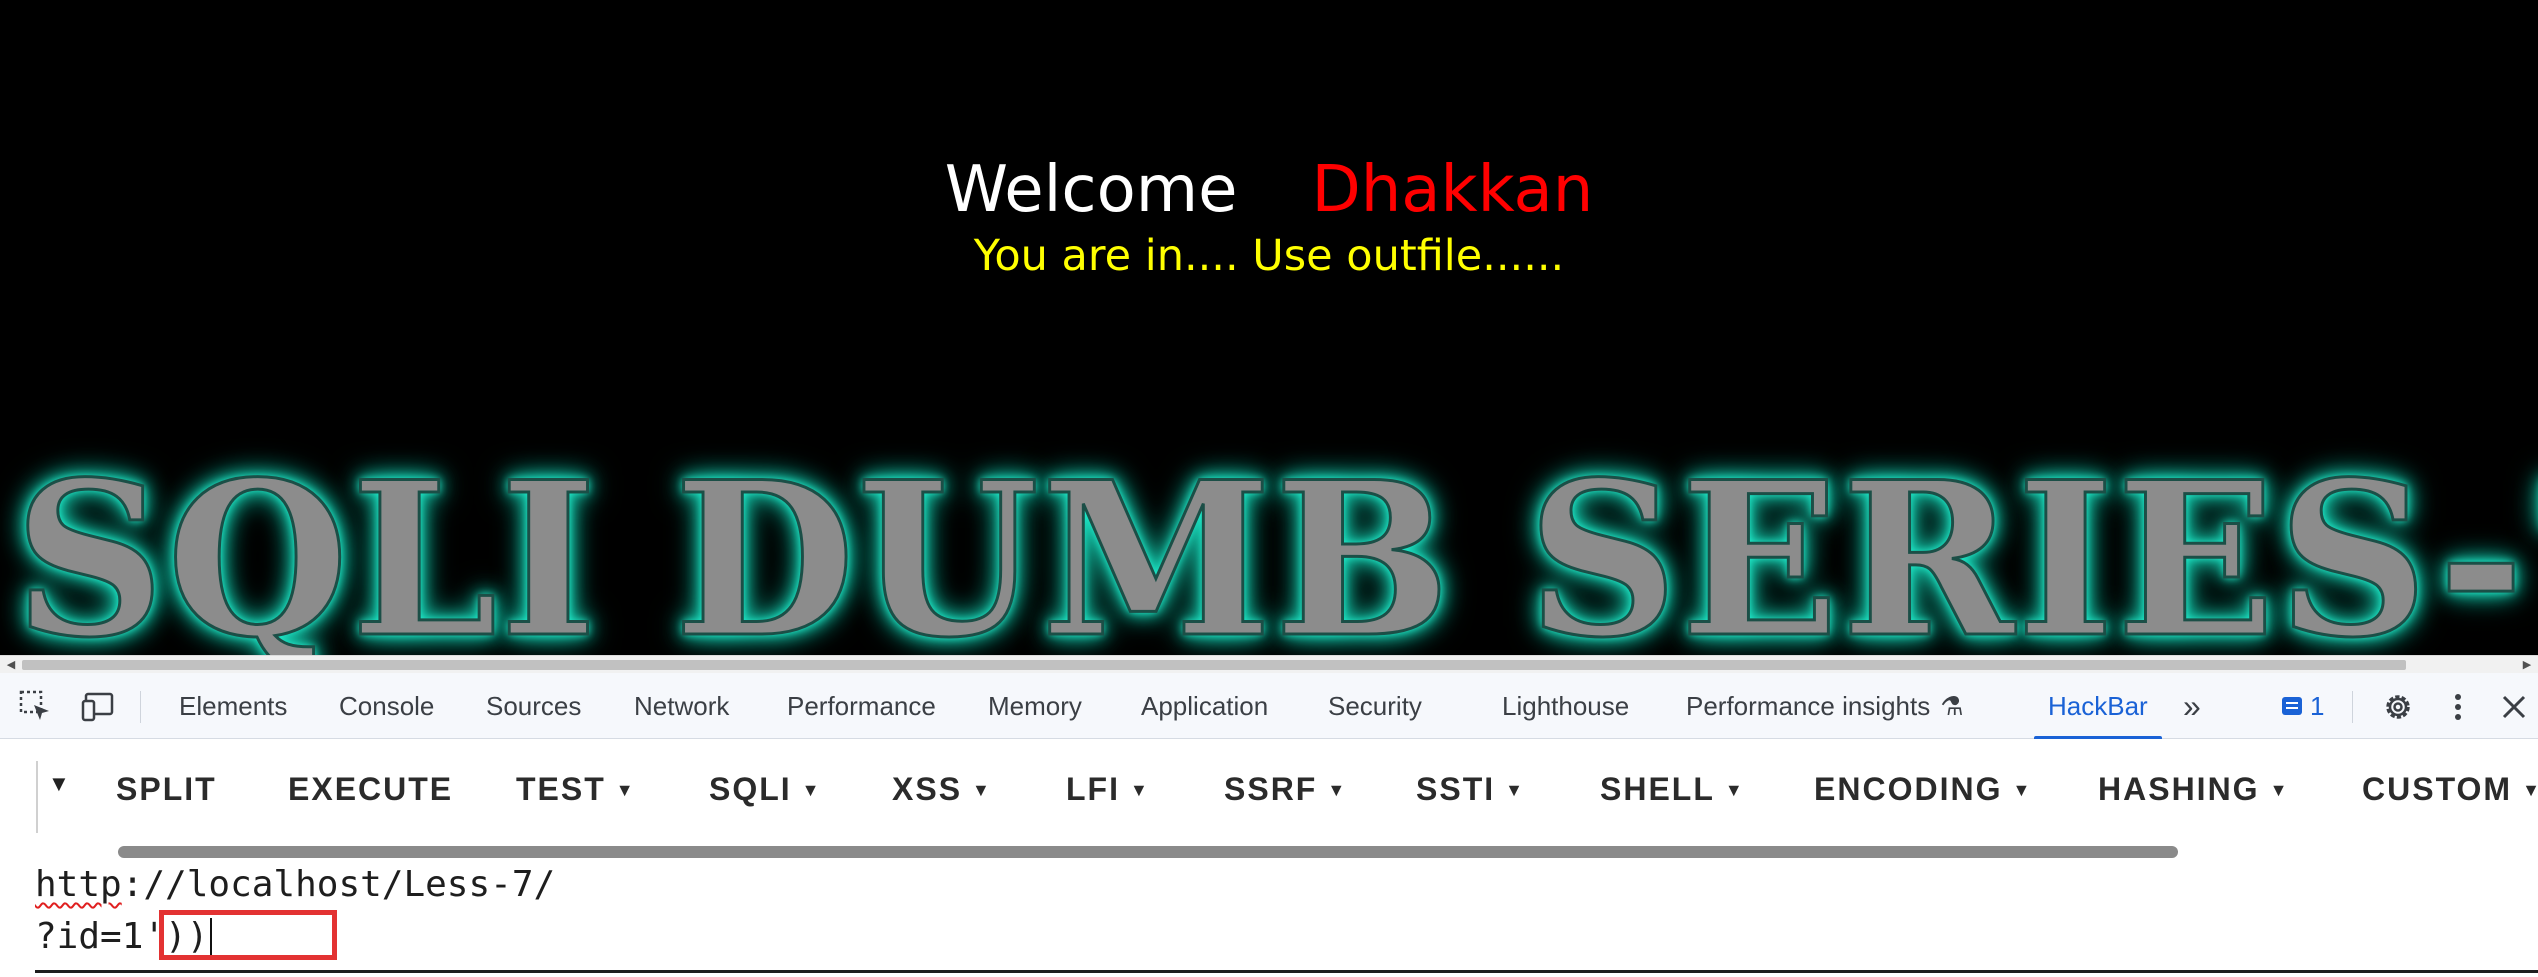 Image resolution: width=2538 pixels, height=977 pixels. I want to click on url-line-1: http://localhost/Less-7/, so click(295, 885).